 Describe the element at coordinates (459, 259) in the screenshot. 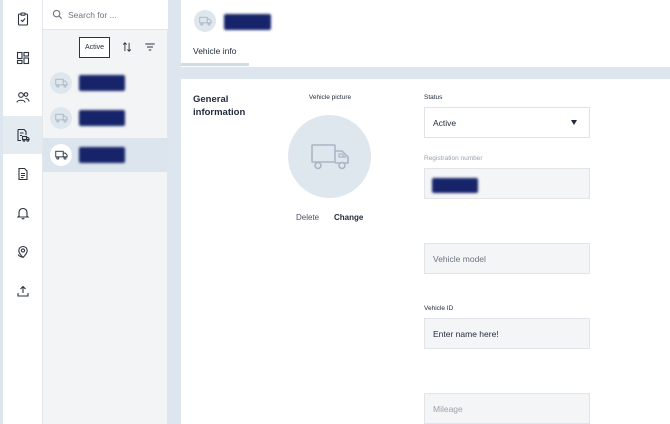

I see `vehicle-model-placeholder: Vehicle model` at that location.